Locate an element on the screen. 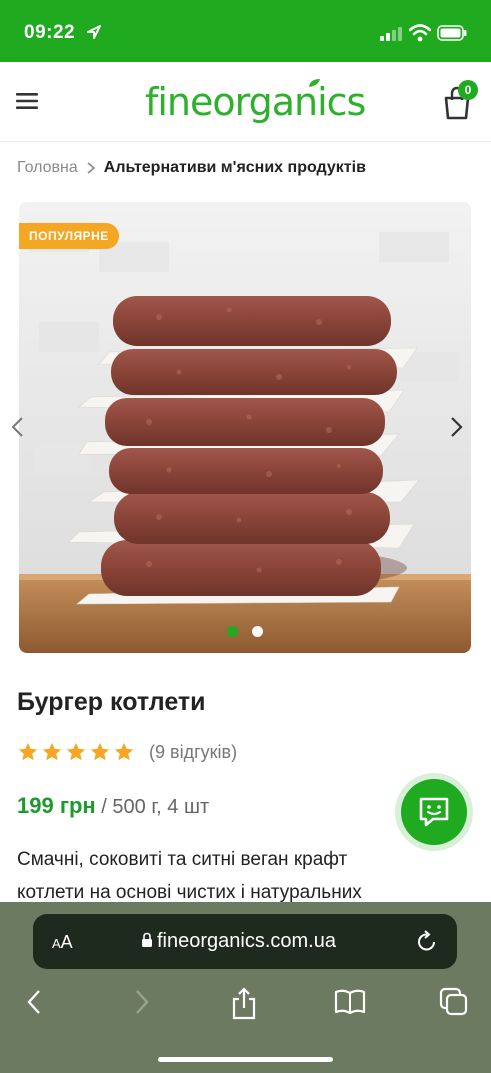  status-bar: 09:22 is located at coordinates (245, 31).